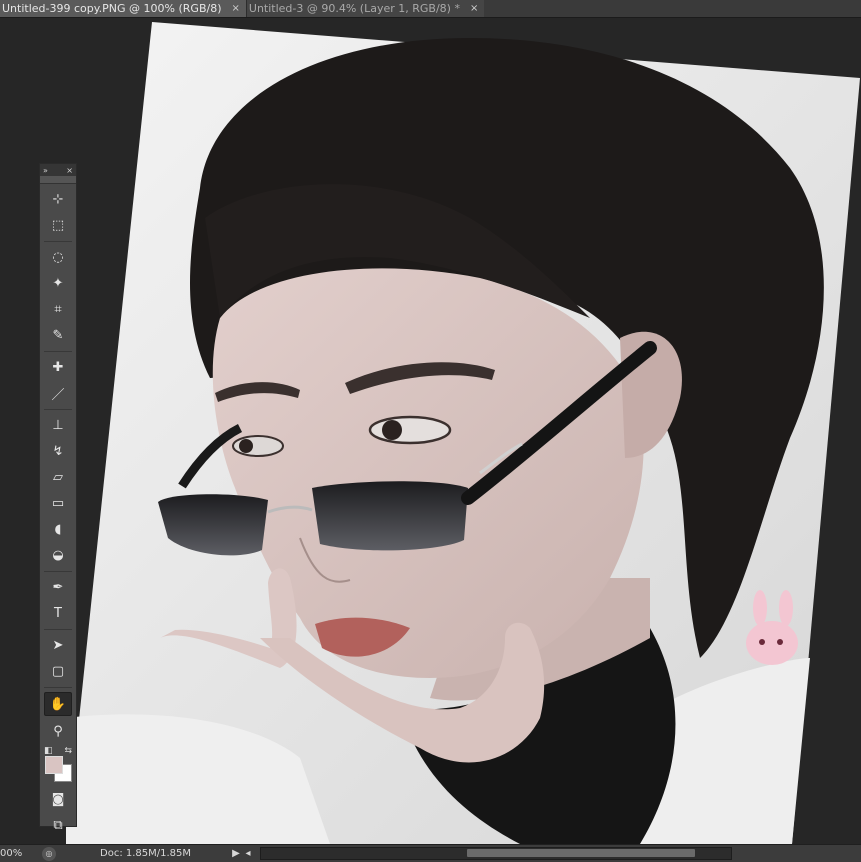 Image resolution: width=861 pixels, height=862 pixels. I want to click on history-brush-icon: ↯, so click(58, 451).